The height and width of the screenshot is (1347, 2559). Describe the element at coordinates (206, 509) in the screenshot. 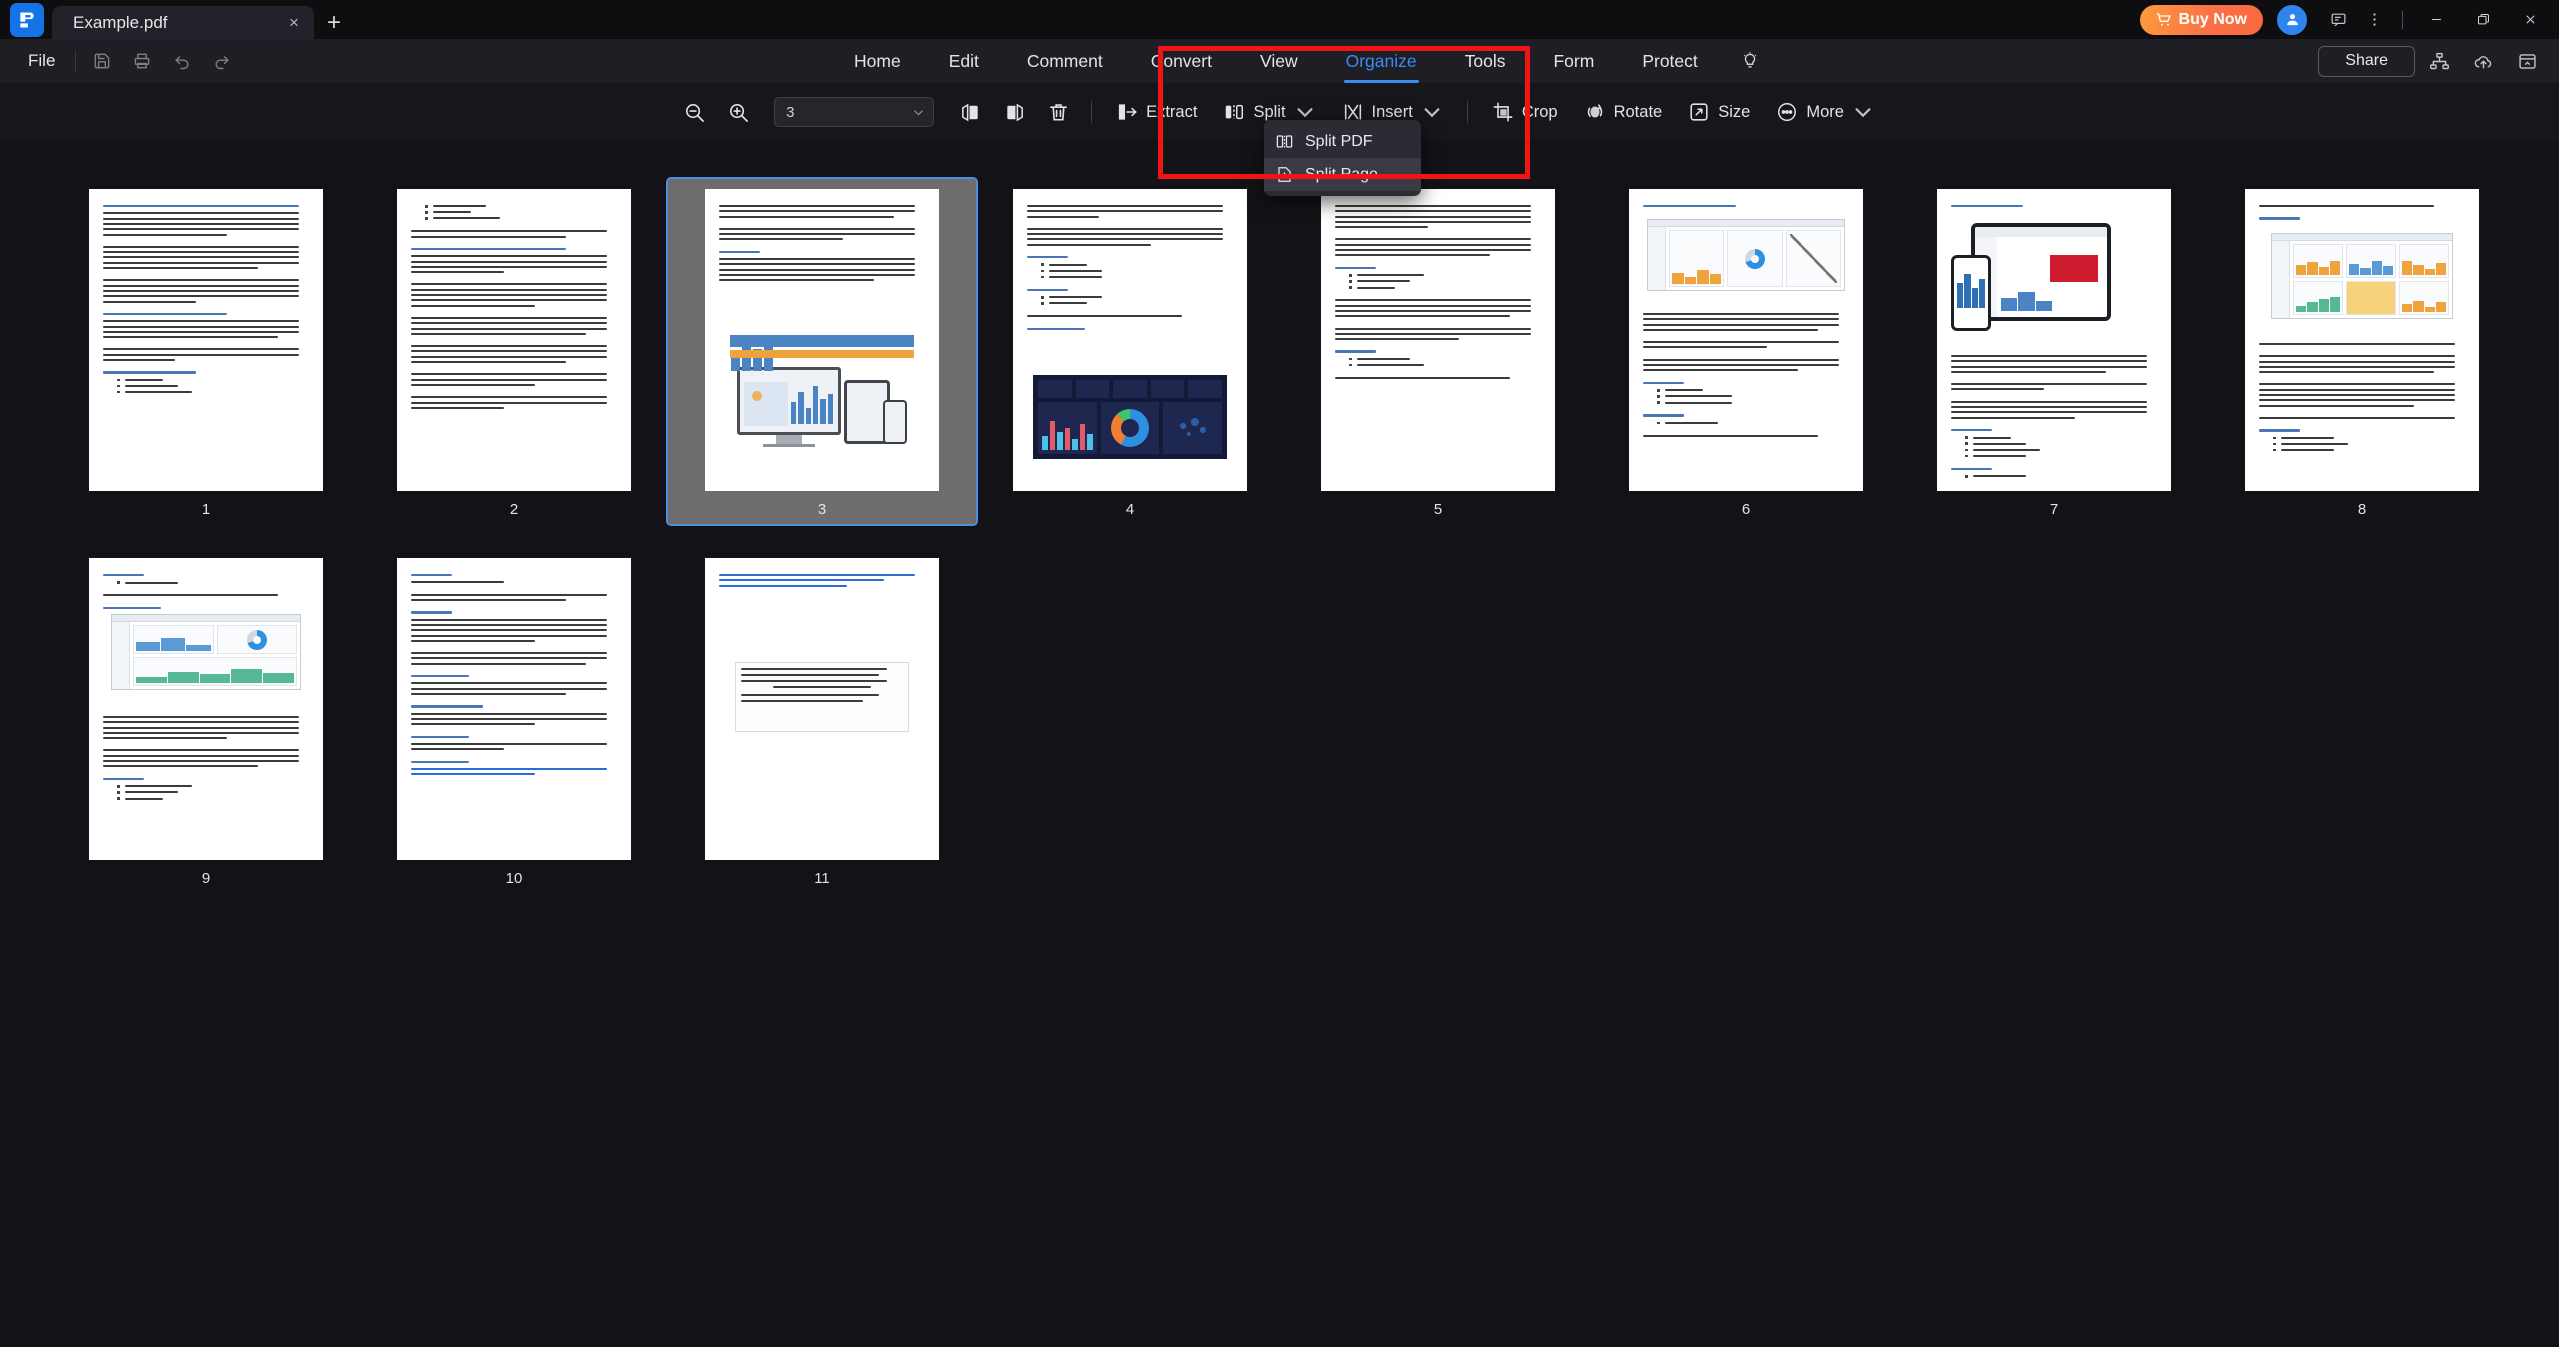

I see `page-number-label: 1` at that location.